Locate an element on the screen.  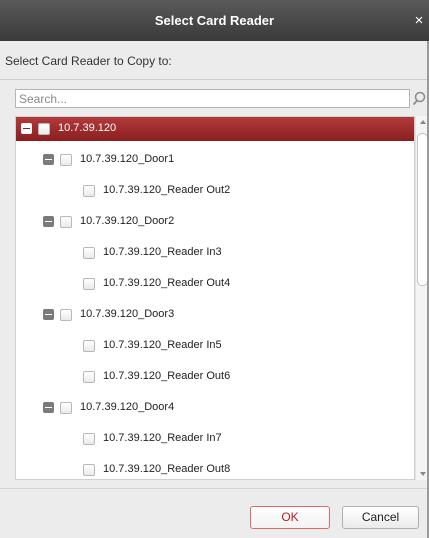
dialog-title: Select Card Reader is located at coordinates (214, 20).